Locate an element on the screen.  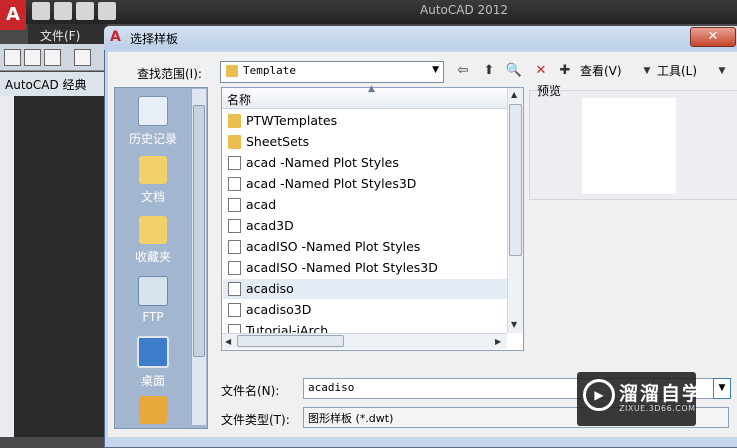
file-name: acadiso3D is located at coordinates (279, 309).